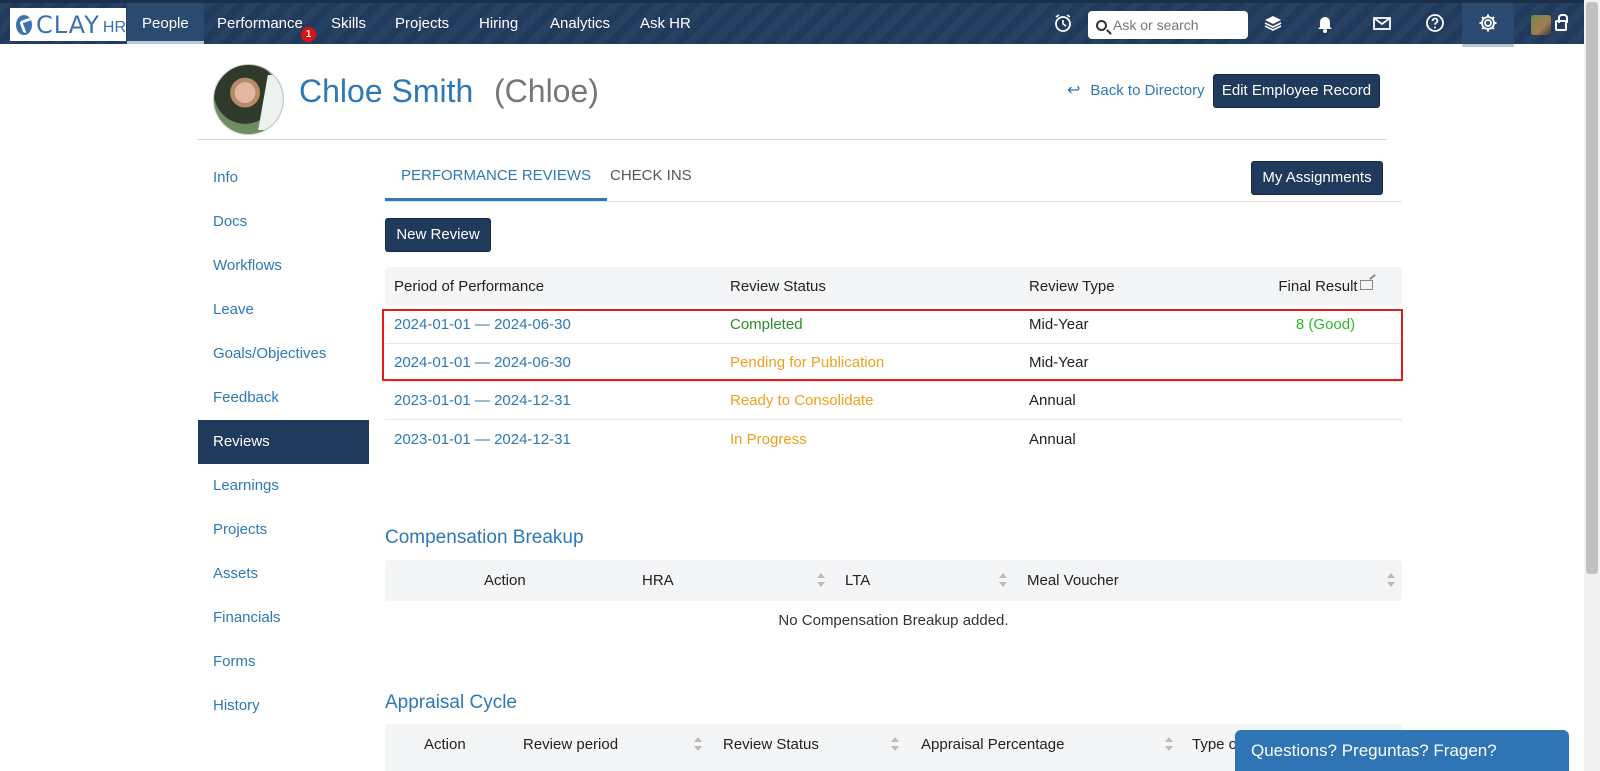 This screenshot has width=1600, height=771. Describe the element at coordinates (484, 537) in the screenshot. I see `compensation-section-title: Compensation Breakup` at that location.